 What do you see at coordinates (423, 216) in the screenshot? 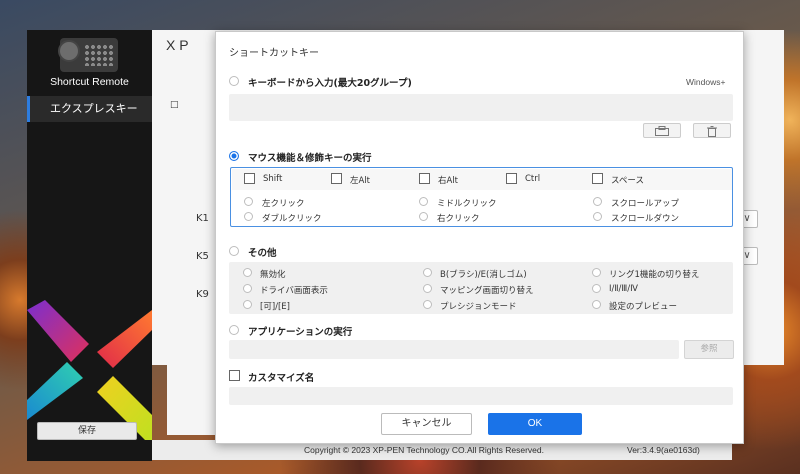
I see `radio-right-click` at bounding box center [423, 216].